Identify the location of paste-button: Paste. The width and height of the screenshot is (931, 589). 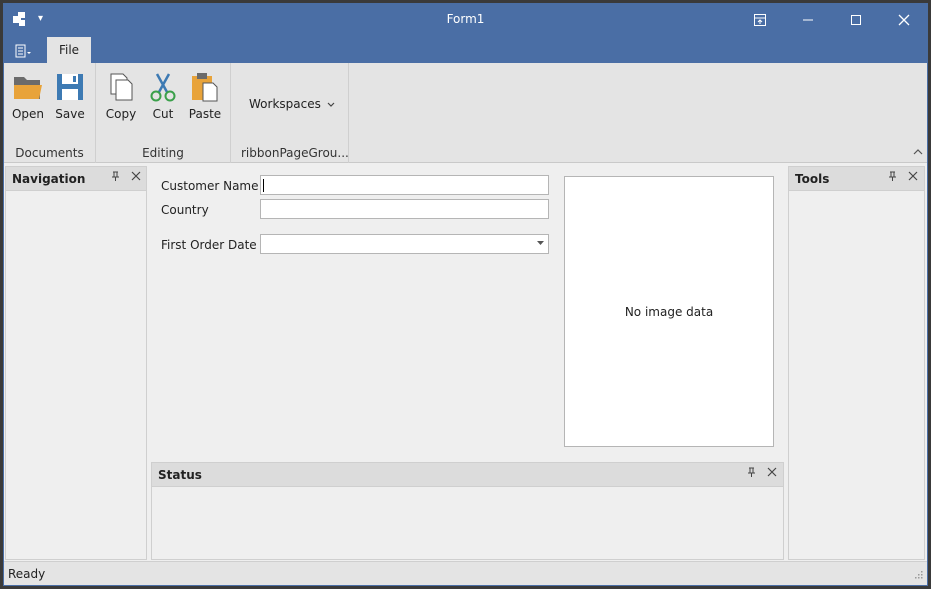
(205, 96).